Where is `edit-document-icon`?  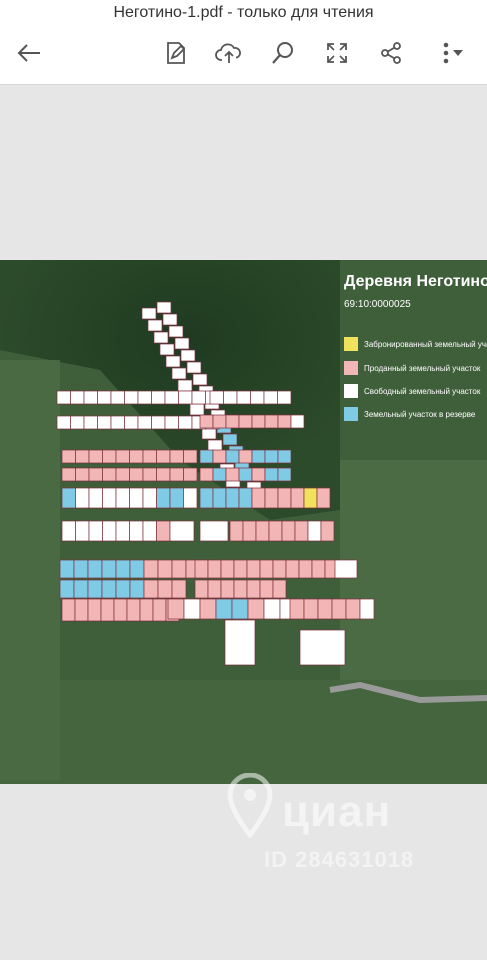 edit-document-icon is located at coordinates (176, 53).